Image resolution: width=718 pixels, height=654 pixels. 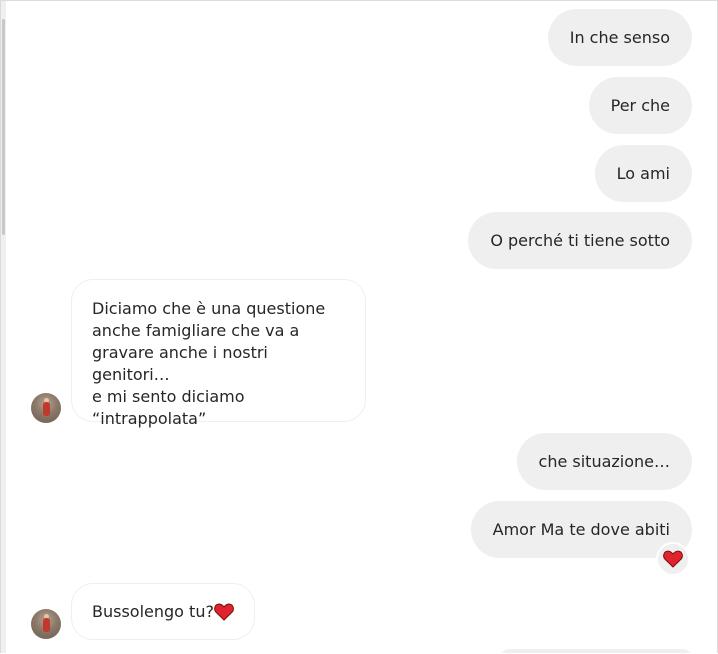 I want to click on outgoing-message: O perché ti tiene sotto, so click(x=580, y=240).